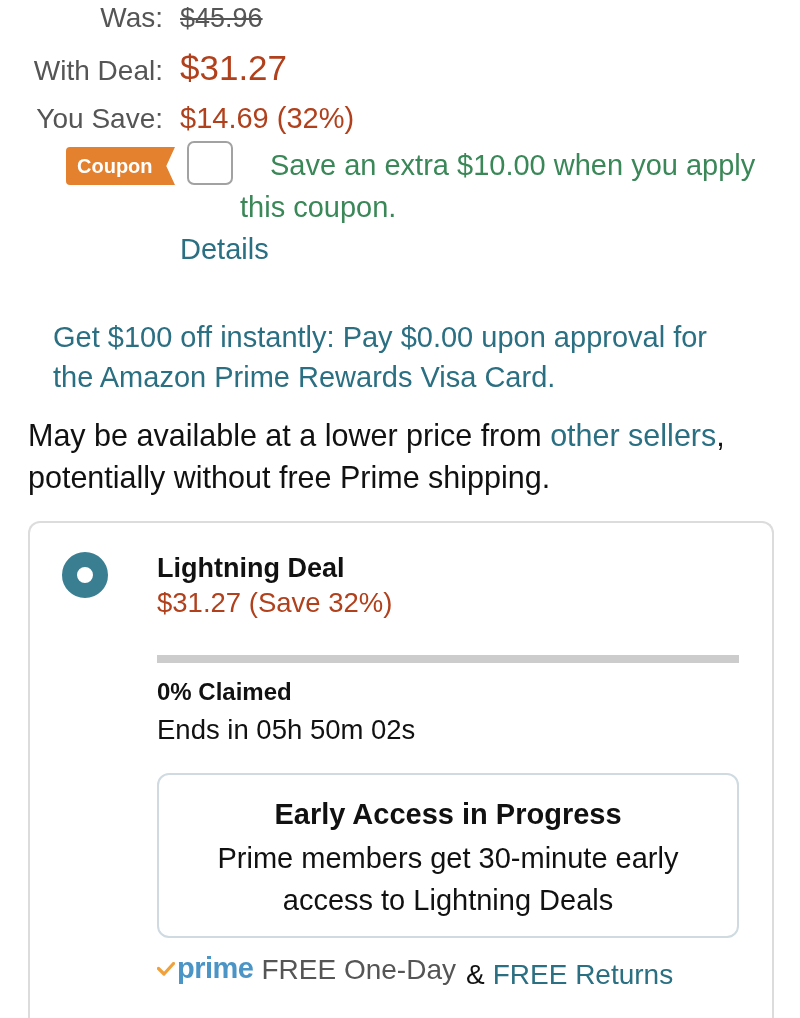 The height and width of the screenshot is (1018, 800). I want to click on deal-title: Lightning Deal, so click(251, 568).